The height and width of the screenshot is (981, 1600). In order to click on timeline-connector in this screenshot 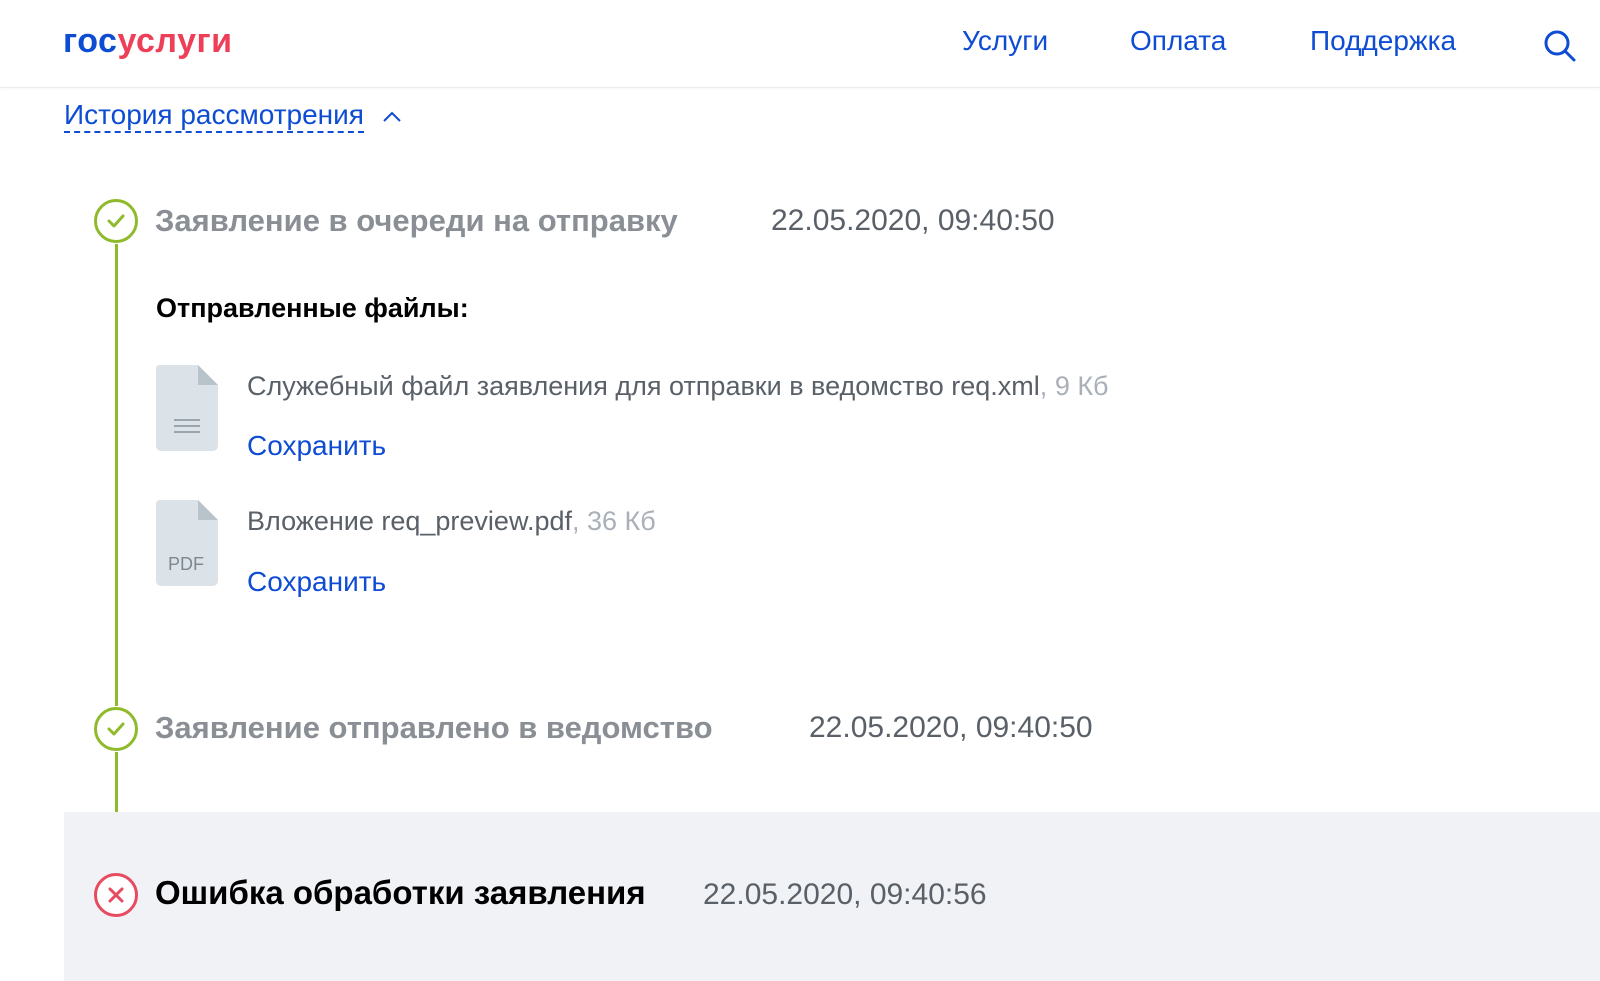, I will do `click(116, 475)`.